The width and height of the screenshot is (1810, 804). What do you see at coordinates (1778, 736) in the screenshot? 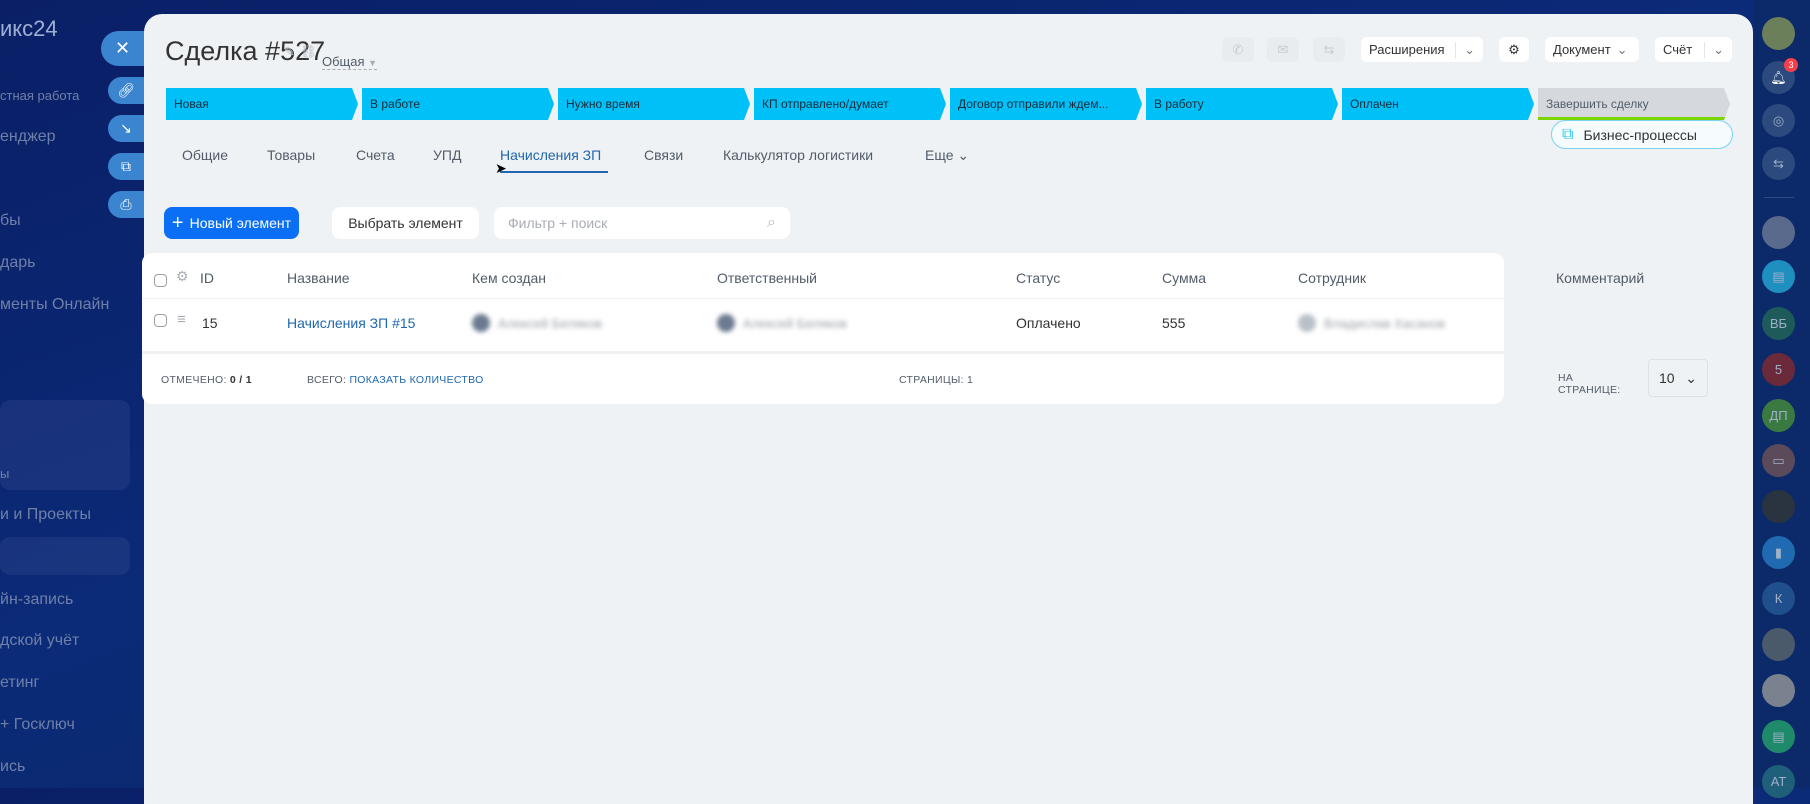
I see `news-icon: ▤` at bounding box center [1778, 736].